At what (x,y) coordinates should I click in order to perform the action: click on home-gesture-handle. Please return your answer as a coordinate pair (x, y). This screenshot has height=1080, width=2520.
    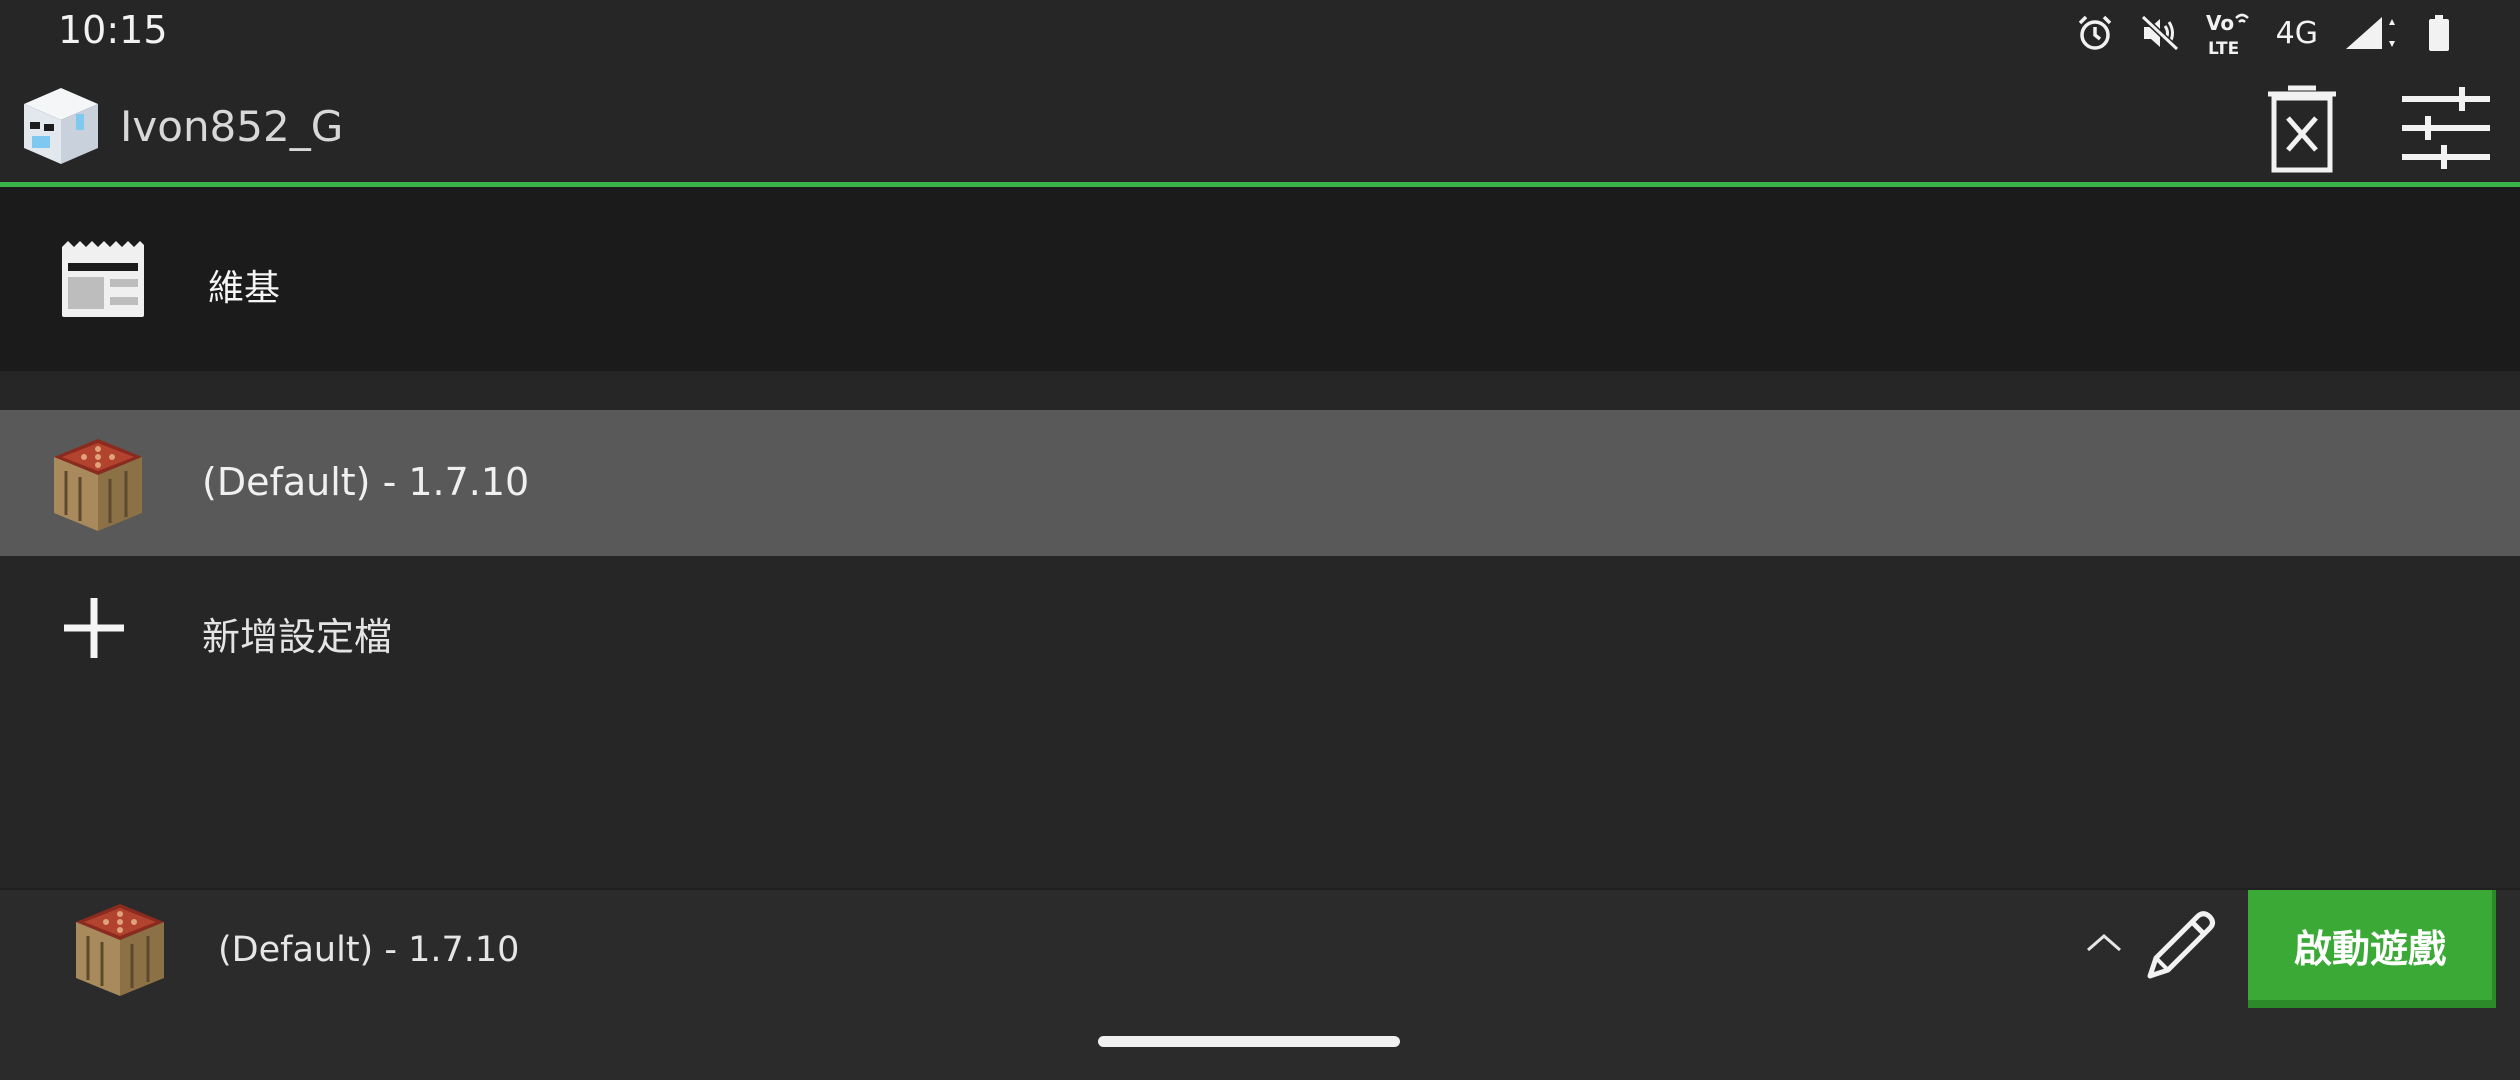
    Looking at the image, I should click on (1249, 1041).